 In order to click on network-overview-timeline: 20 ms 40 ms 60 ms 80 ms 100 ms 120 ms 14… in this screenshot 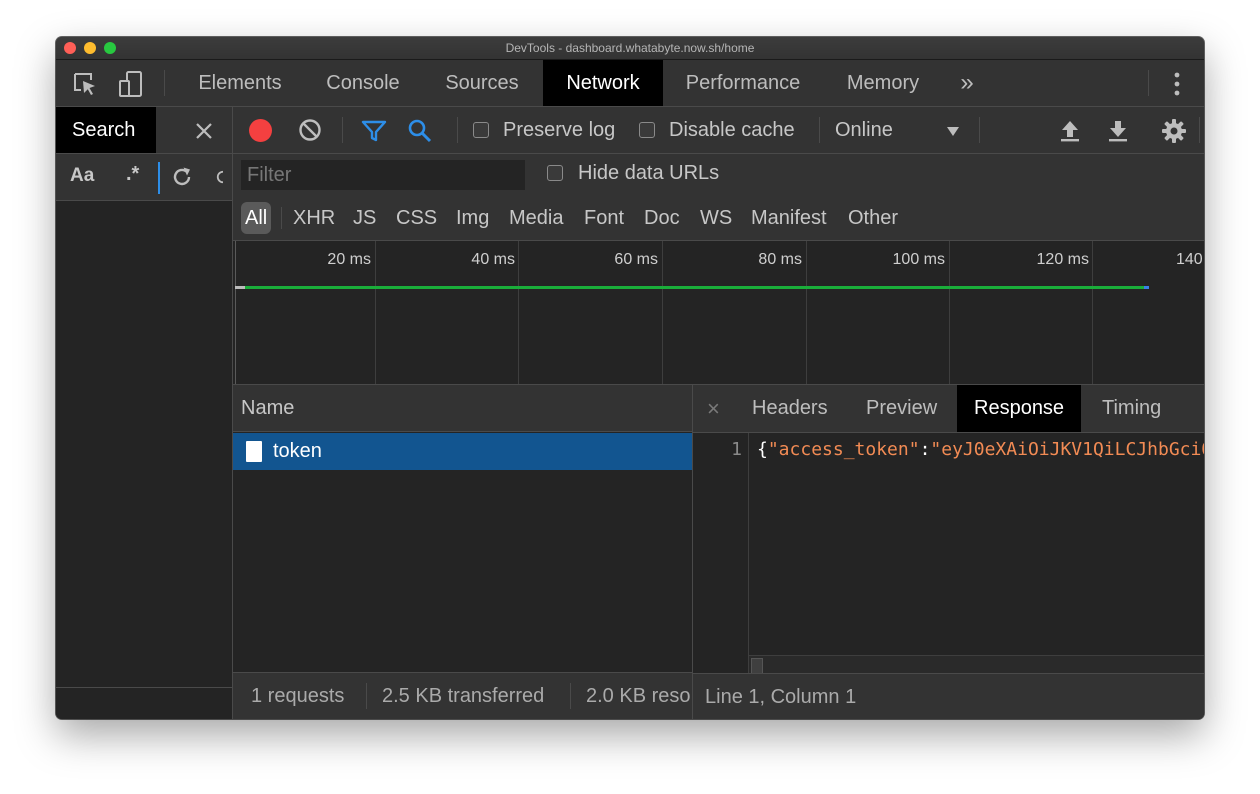, I will do `click(718, 313)`.